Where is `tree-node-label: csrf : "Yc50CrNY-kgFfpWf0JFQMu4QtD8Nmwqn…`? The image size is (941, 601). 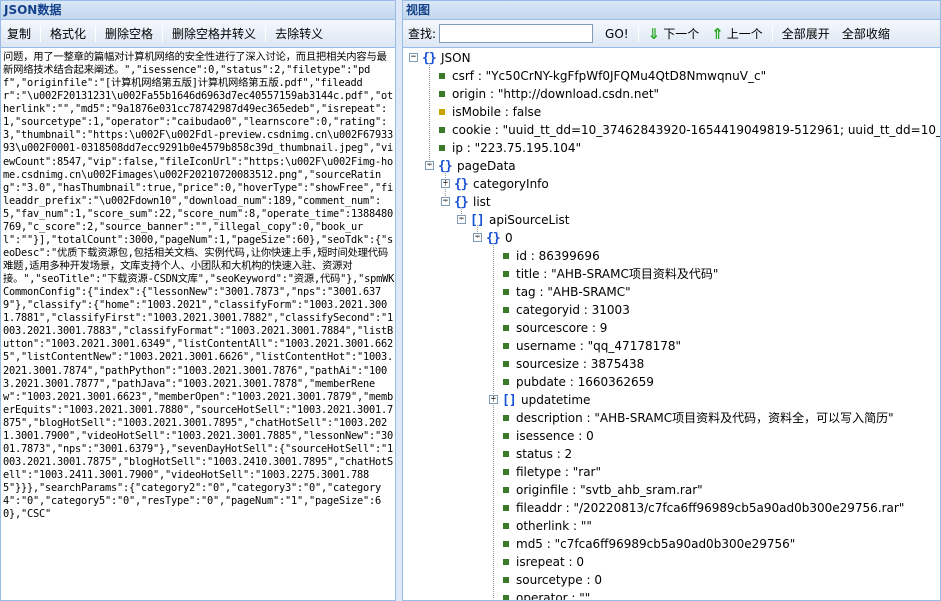
tree-node-label: csrf : "Yc50CrNY-kgFfpWf0JFQMu4QtD8Nmwqn… is located at coordinates (609, 76).